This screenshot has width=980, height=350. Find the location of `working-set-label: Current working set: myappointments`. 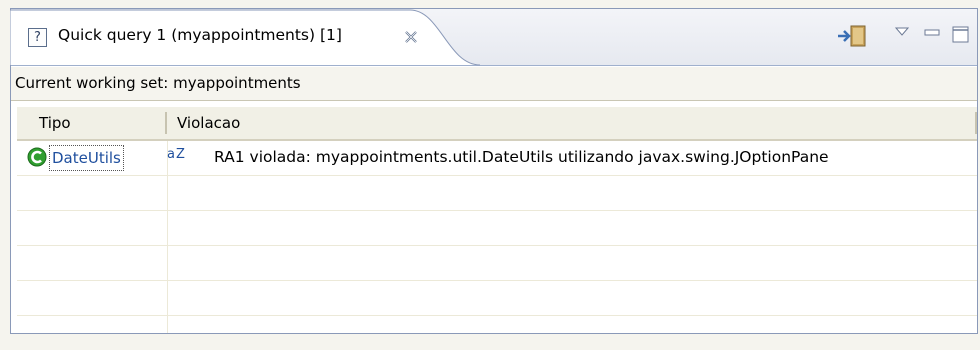

working-set-label: Current working set: myappointments is located at coordinates (158, 83).